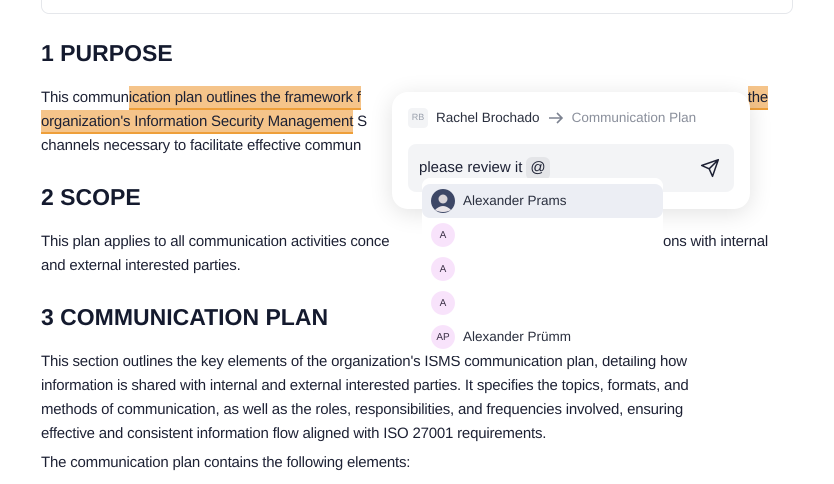 Image resolution: width=834 pixels, height=484 pixels. I want to click on target-document: Communication Plan, so click(634, 118).